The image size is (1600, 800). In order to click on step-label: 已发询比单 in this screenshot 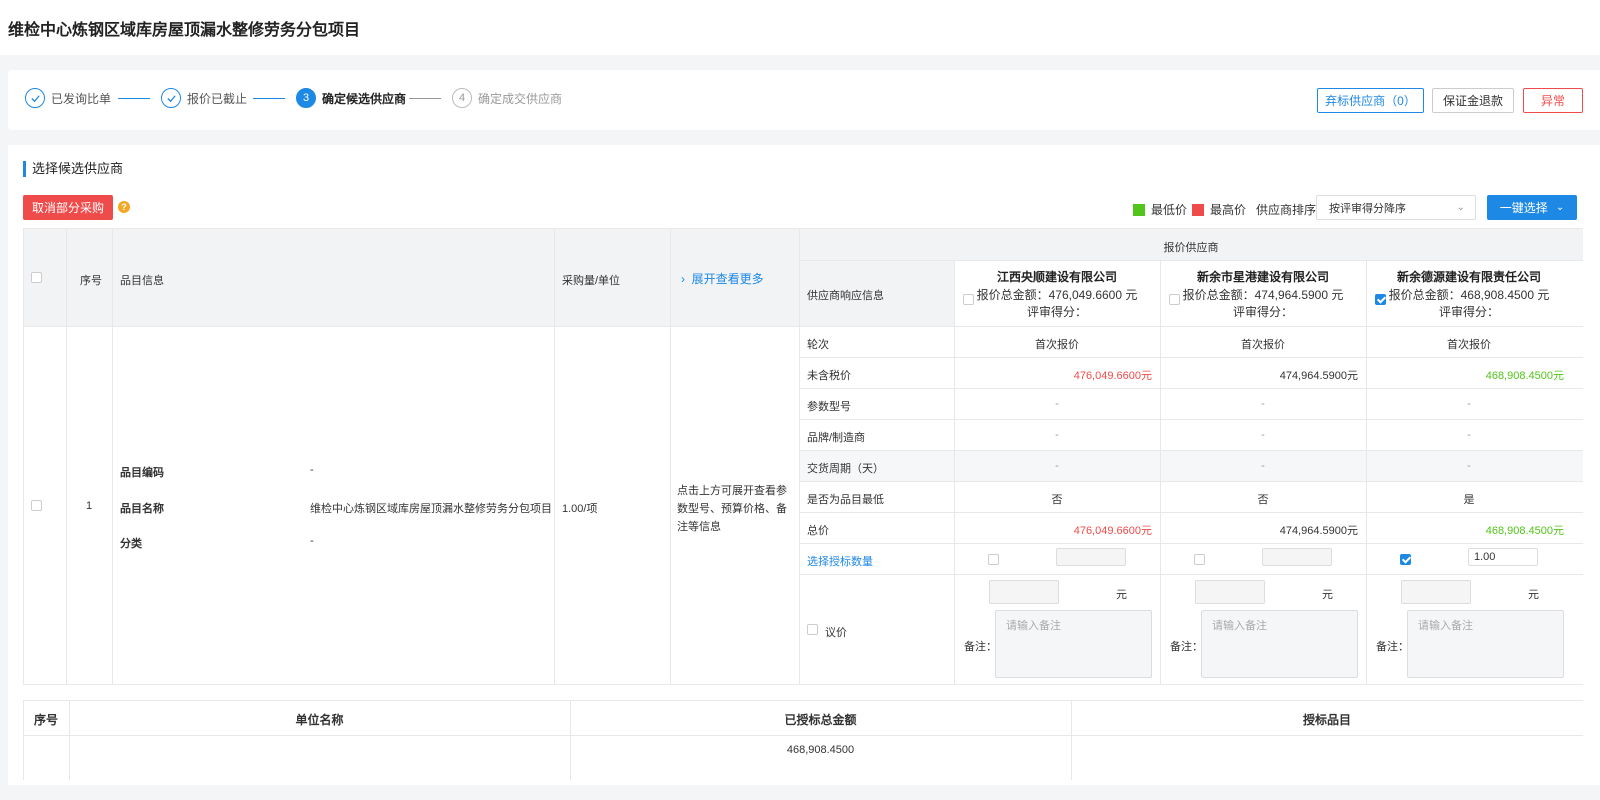, I will do `click(81, 98)`.